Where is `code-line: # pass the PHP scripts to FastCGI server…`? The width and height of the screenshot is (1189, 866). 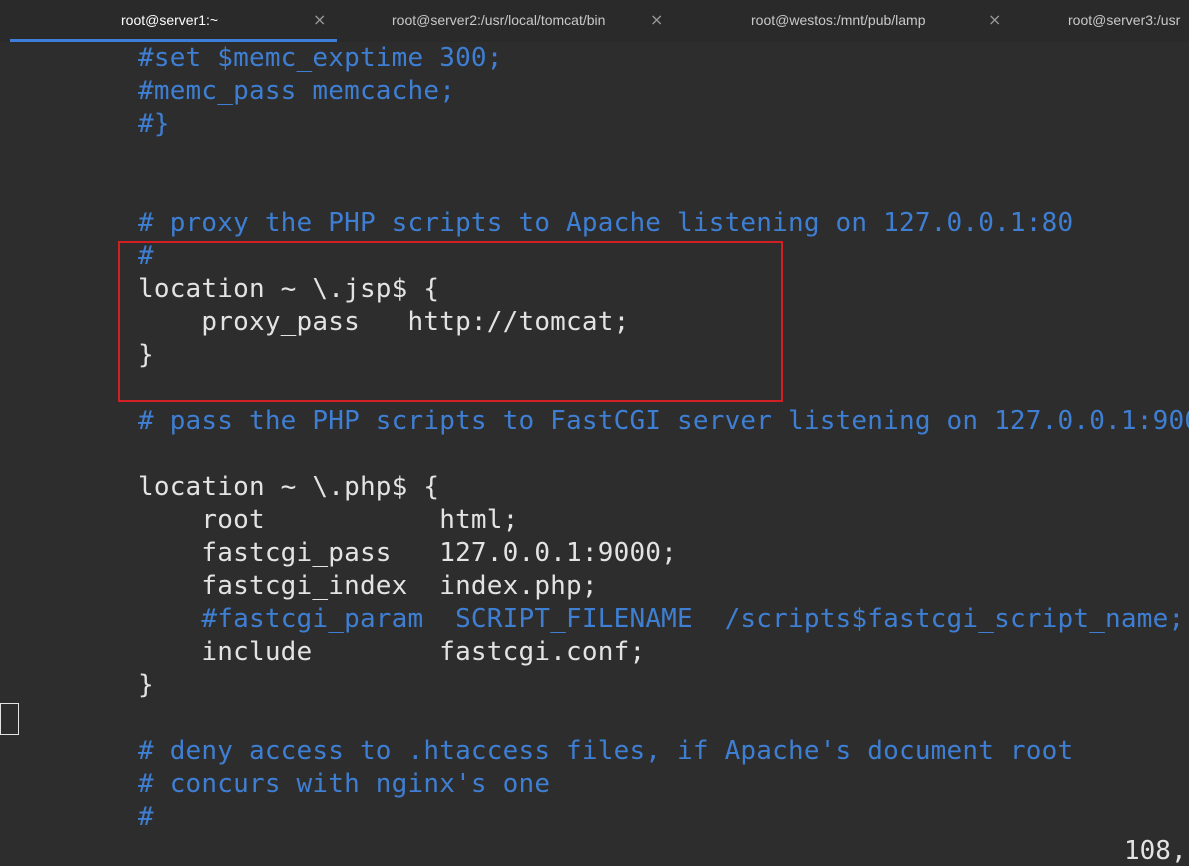 code-line: # pass the PHP scripts to FastCGI server… is located at coordinates (663, 421).